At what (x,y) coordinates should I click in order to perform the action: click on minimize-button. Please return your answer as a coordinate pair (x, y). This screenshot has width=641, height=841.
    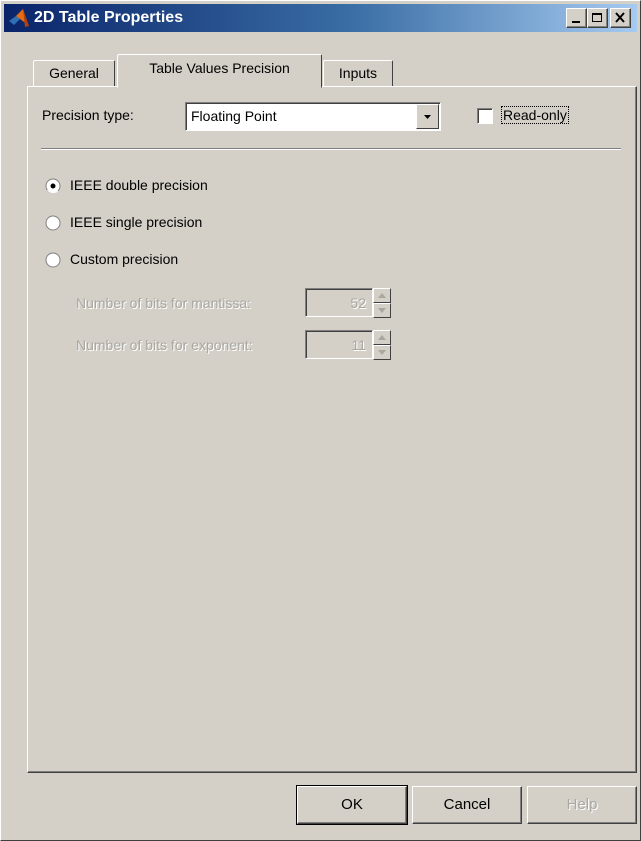
    Looking at the image, I should click on (576, 18).